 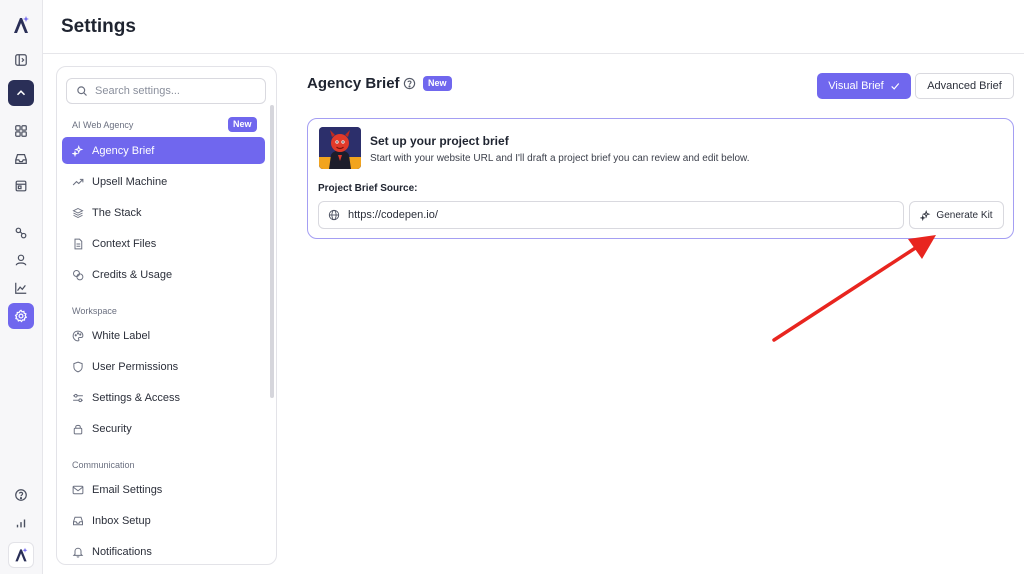 I want to click on workspace-logo-icon, so click(x=21, y=555).